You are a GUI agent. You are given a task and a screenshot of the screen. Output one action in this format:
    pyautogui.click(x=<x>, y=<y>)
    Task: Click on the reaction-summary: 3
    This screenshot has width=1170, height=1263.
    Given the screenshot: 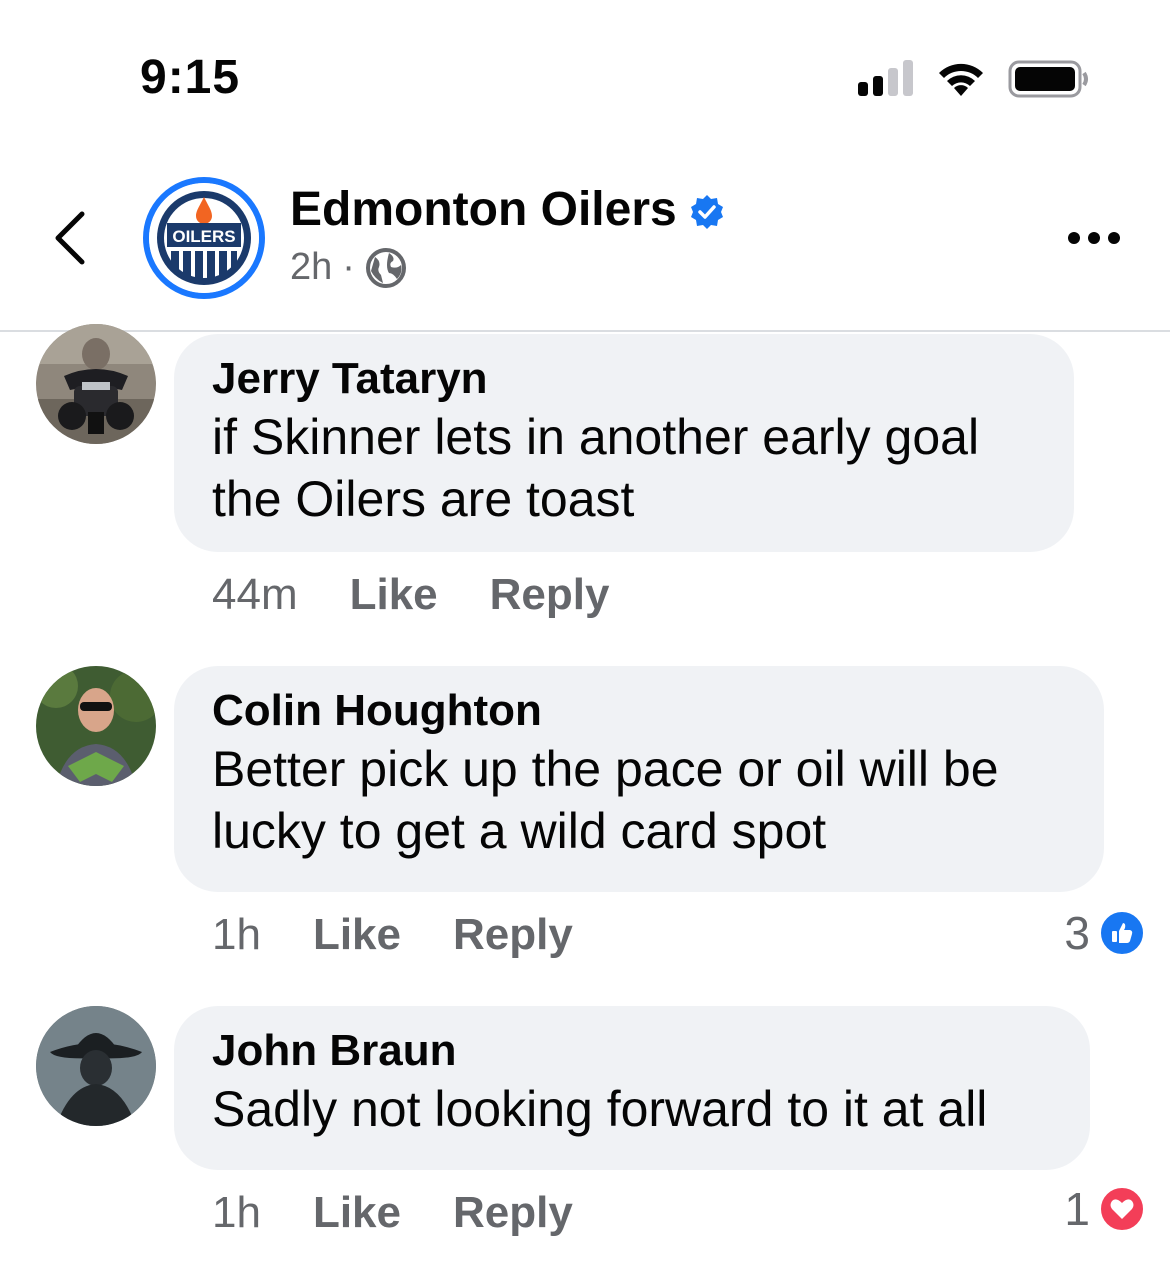 What is the action you would take?
    pyautogui.click(x=1105, y=933)
    